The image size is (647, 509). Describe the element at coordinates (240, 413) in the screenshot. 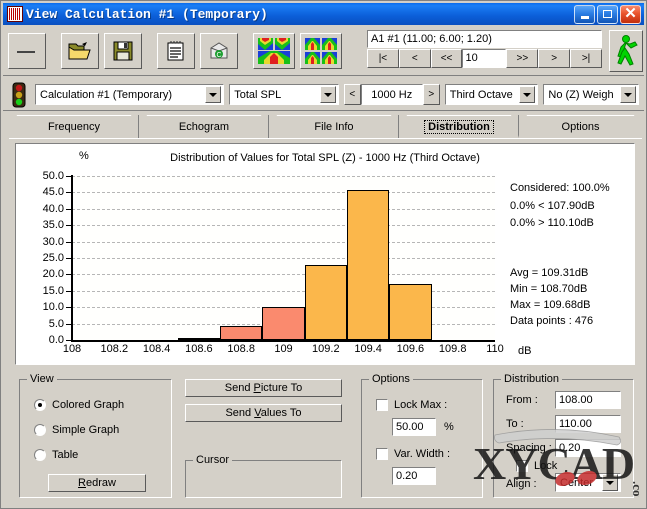

I see `send-values-pre: Send` at that location.